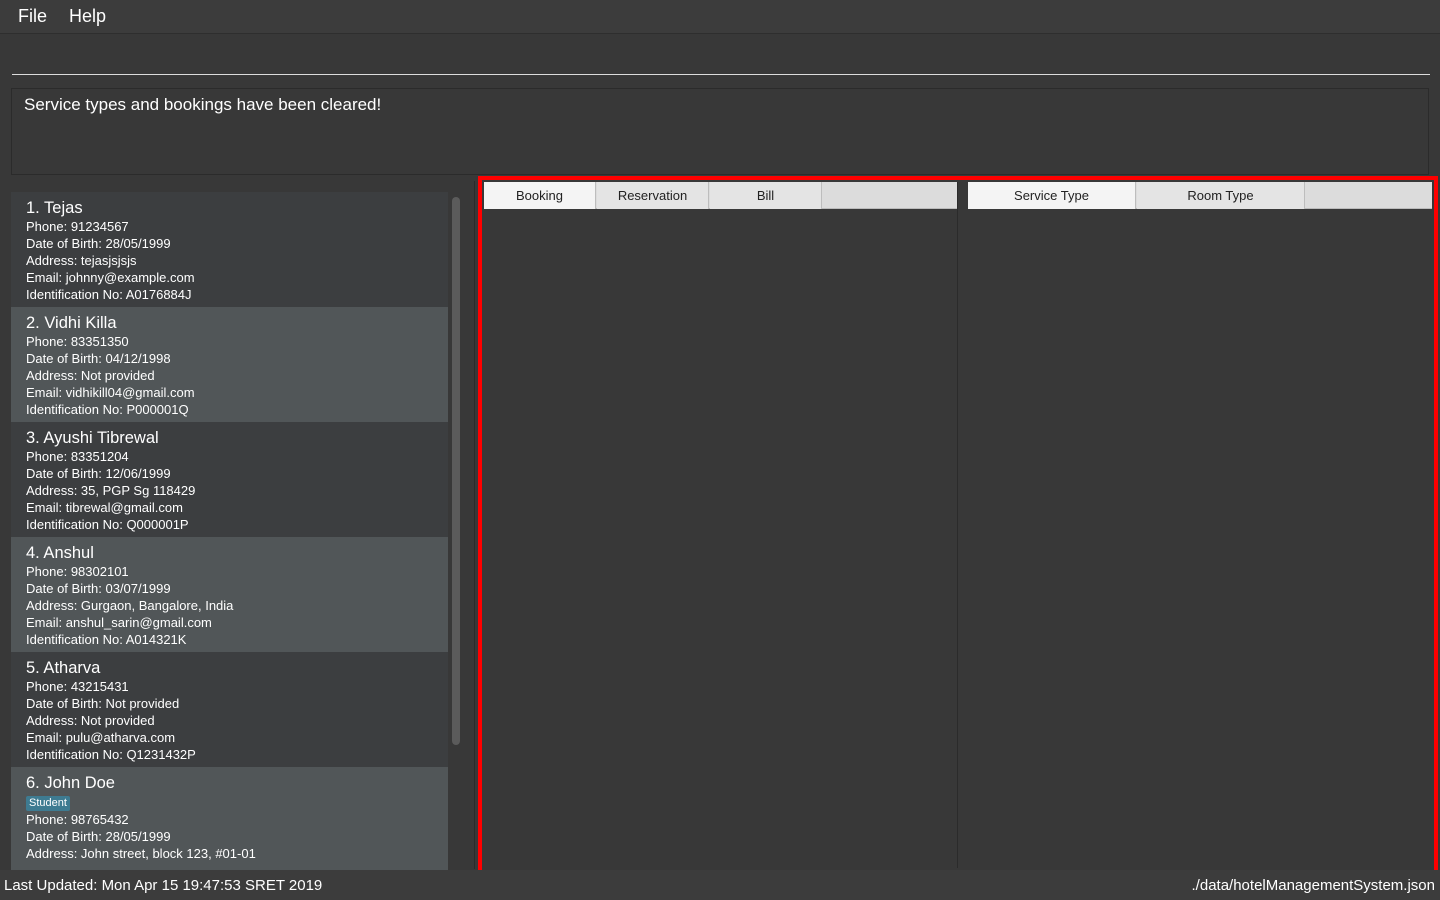 Image resolution: width=1440 pixels, height=900 pixels. Describe the element at coordinates (107, 409) in the screenshot. I see `person-field: Identification No: P000001Q` at that location.